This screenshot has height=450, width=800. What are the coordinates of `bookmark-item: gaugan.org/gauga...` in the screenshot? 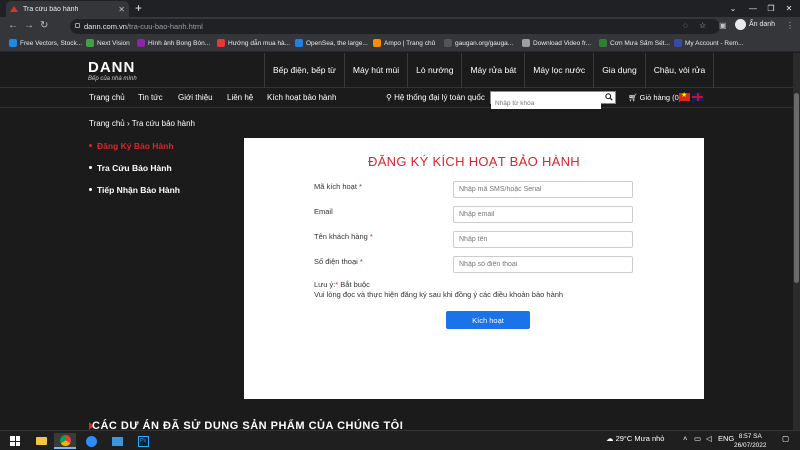 It's located at (478, 43).